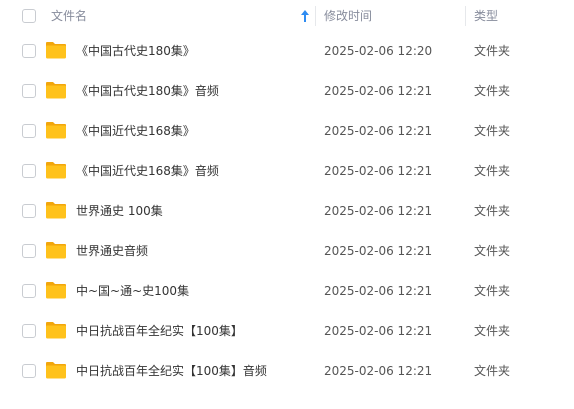 The height and width of the screenshot is (409, 574). I want to click on file-list-header: 文件名 修改时间 类型, so click(287, 16).